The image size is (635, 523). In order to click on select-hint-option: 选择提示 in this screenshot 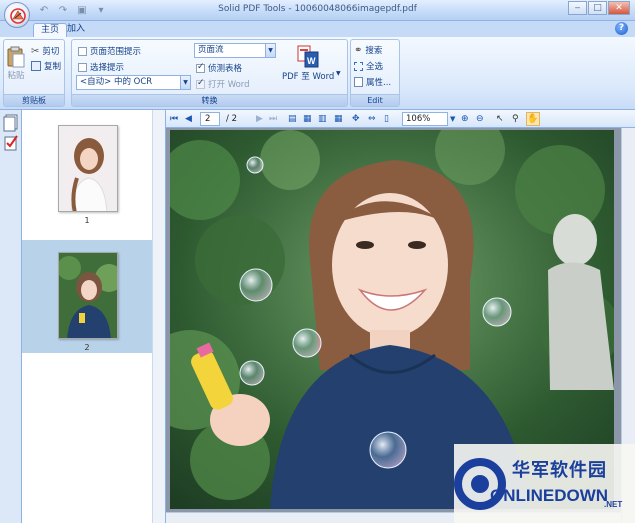, I will do `click(101, 67)`.